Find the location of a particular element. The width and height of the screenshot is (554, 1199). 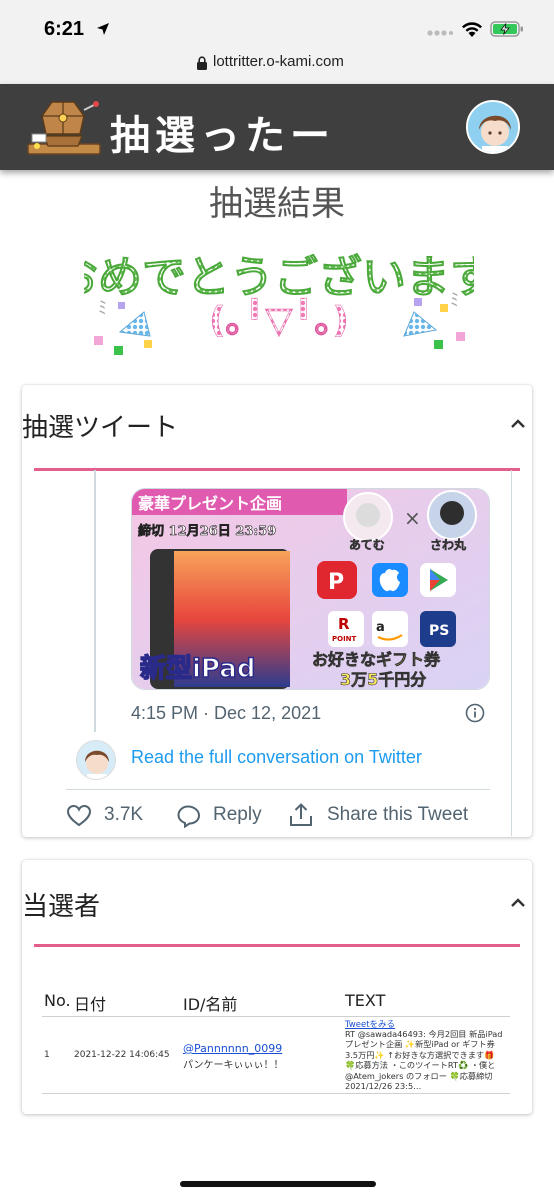

share-icon is located at coordinates (301, 815).